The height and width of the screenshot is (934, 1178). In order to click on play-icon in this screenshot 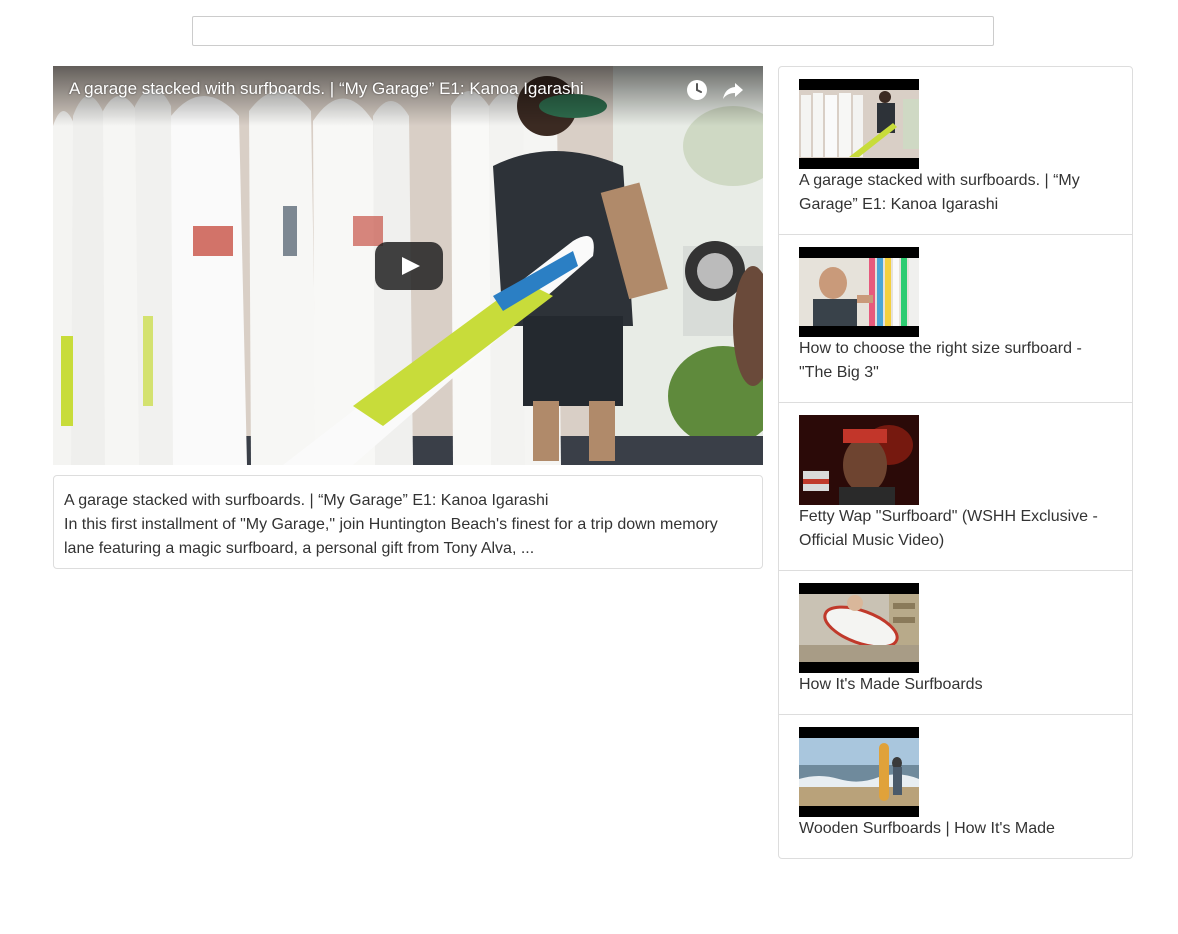, I will do `click(409, 266)`.